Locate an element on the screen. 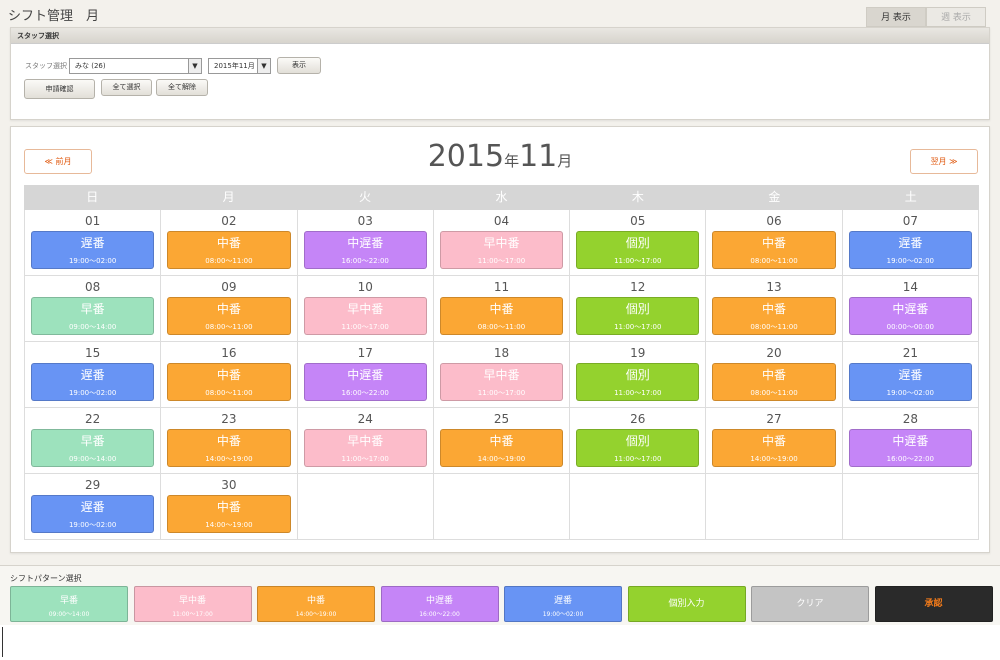 This screenshot has height=660, width=1000. shift-name: 個別 is located at coordinates (637, 441).